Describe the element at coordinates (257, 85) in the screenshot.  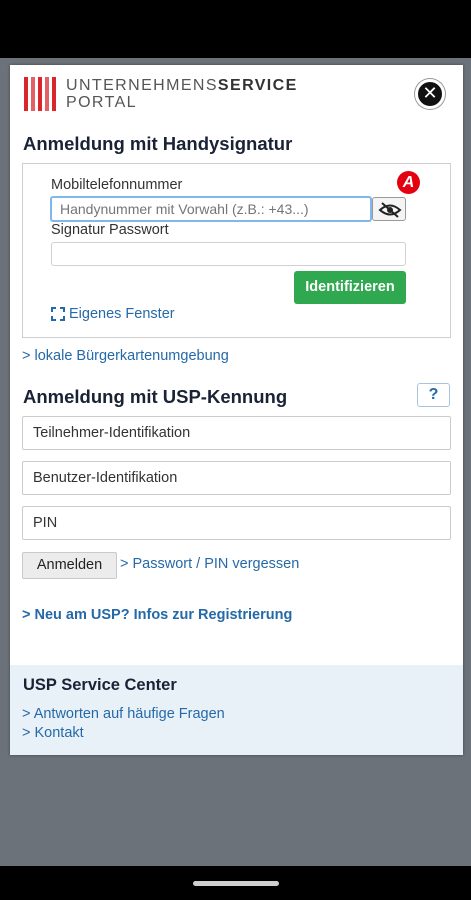
I see `logo-line1-bold: SERVICE` at that location.